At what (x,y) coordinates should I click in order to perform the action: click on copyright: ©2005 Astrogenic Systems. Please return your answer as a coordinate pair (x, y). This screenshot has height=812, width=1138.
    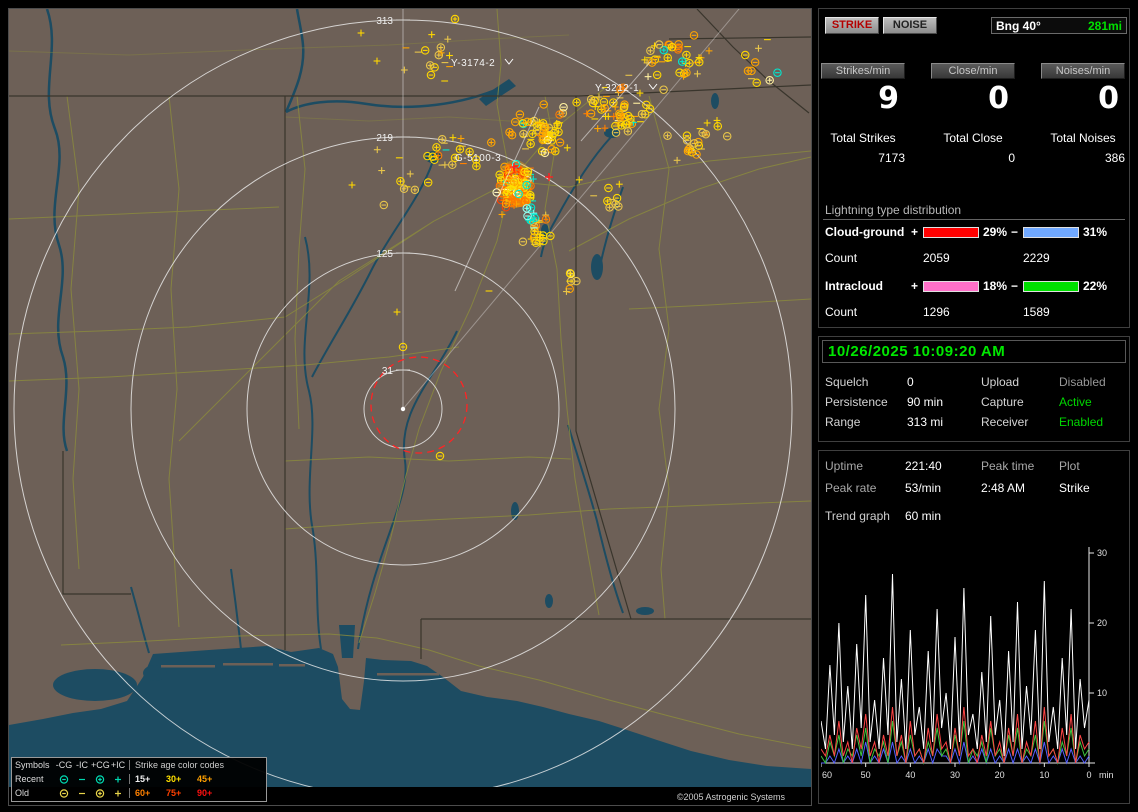
    Looking at the image, I should click on (731, 797).